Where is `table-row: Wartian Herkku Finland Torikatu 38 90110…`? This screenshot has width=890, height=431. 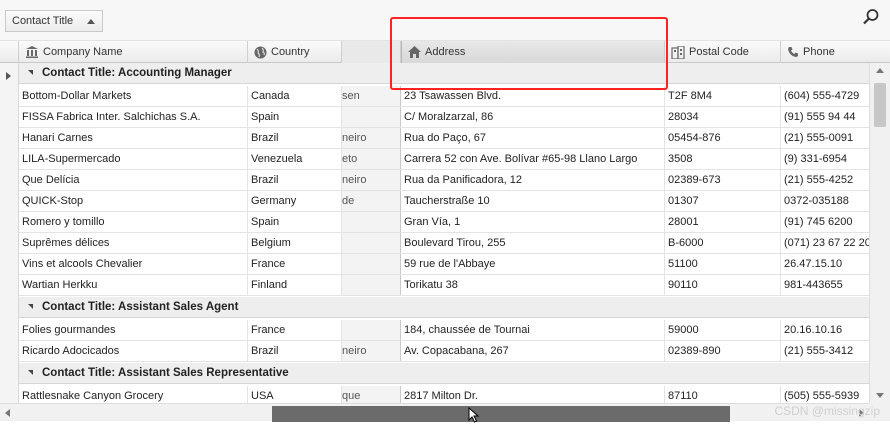
table-row: Wartian Herkku Finland Torikatu 38 90110… is located at coordinates (444, 285).